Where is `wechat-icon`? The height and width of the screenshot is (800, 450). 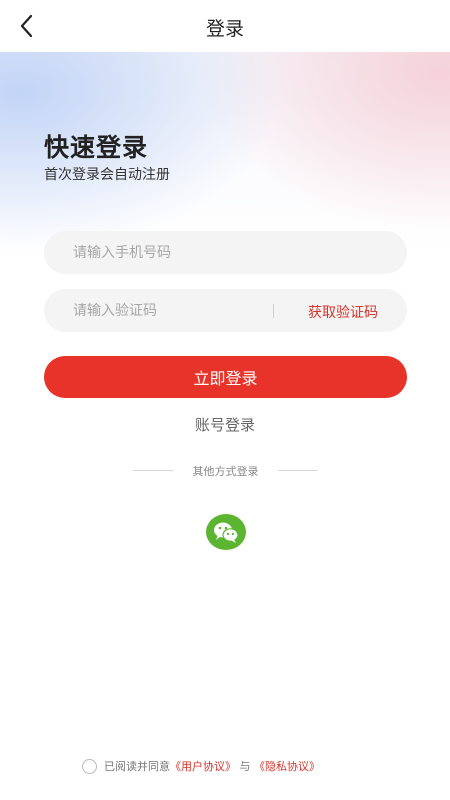
wechat-icon is located at coordinates (226, 532).